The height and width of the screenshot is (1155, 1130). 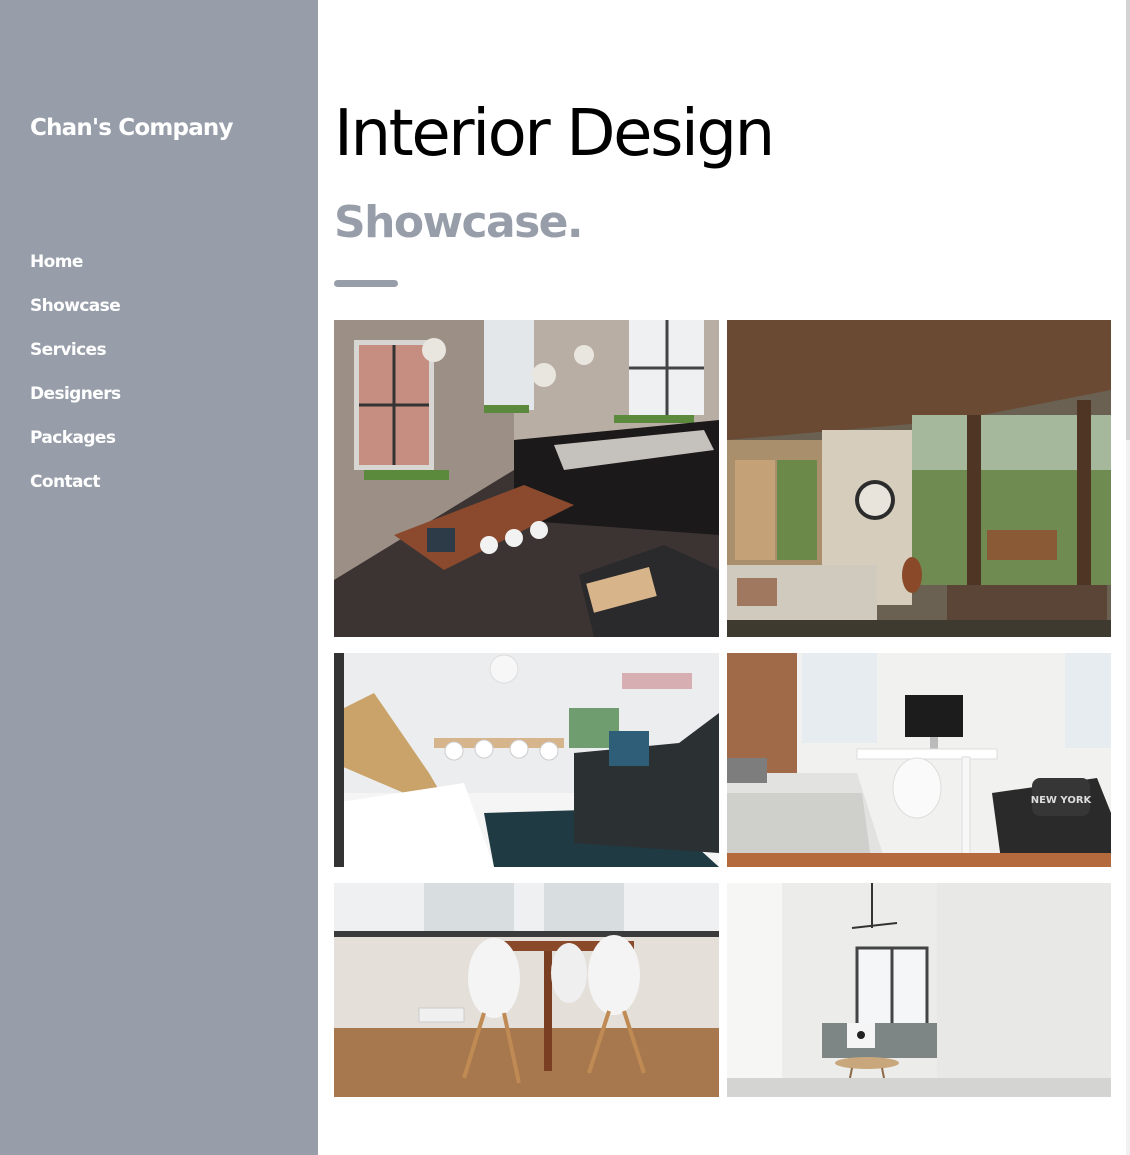 I want to click on showcase-photo-kitchen, so click(x=526, y=478).